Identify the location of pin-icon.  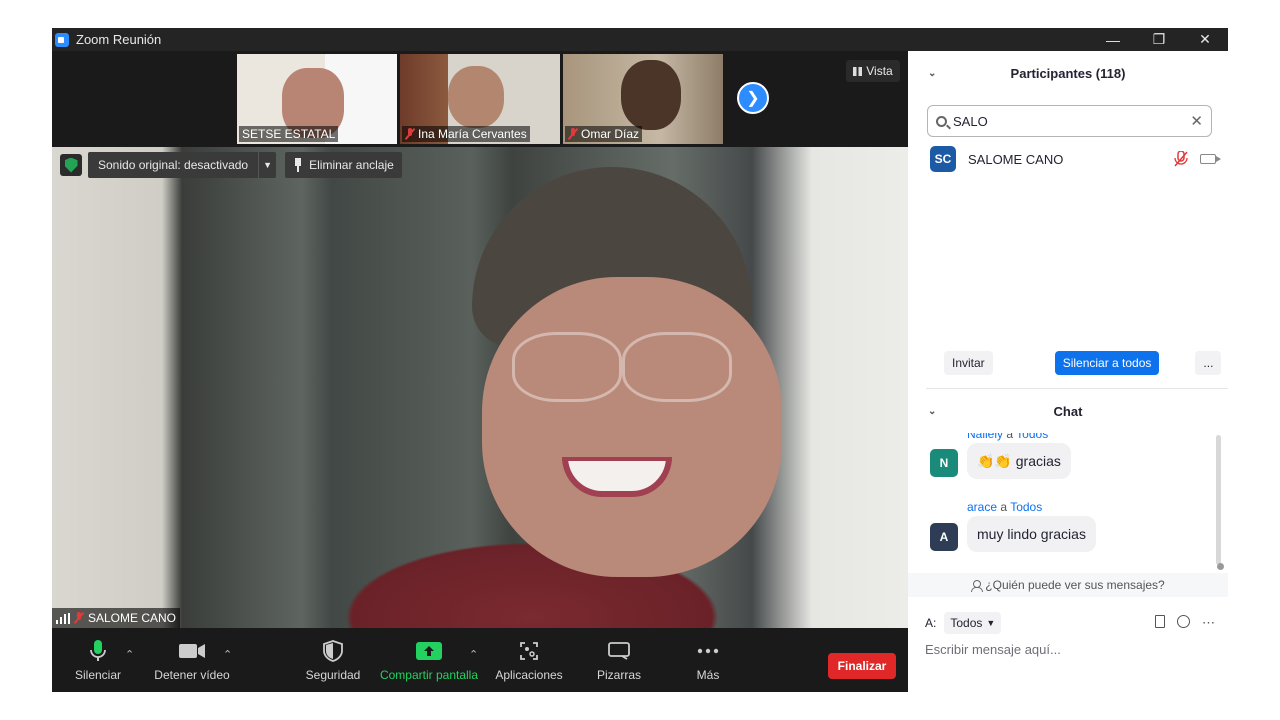
(298, 165).